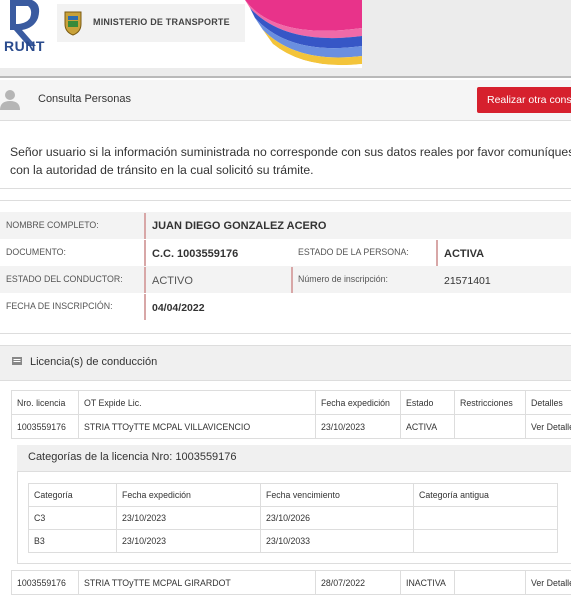 The width and height of the screenshot is (571, 599). I want to click on licencias-panel-title: Licencia(s) de conducción, so click(94, 362).